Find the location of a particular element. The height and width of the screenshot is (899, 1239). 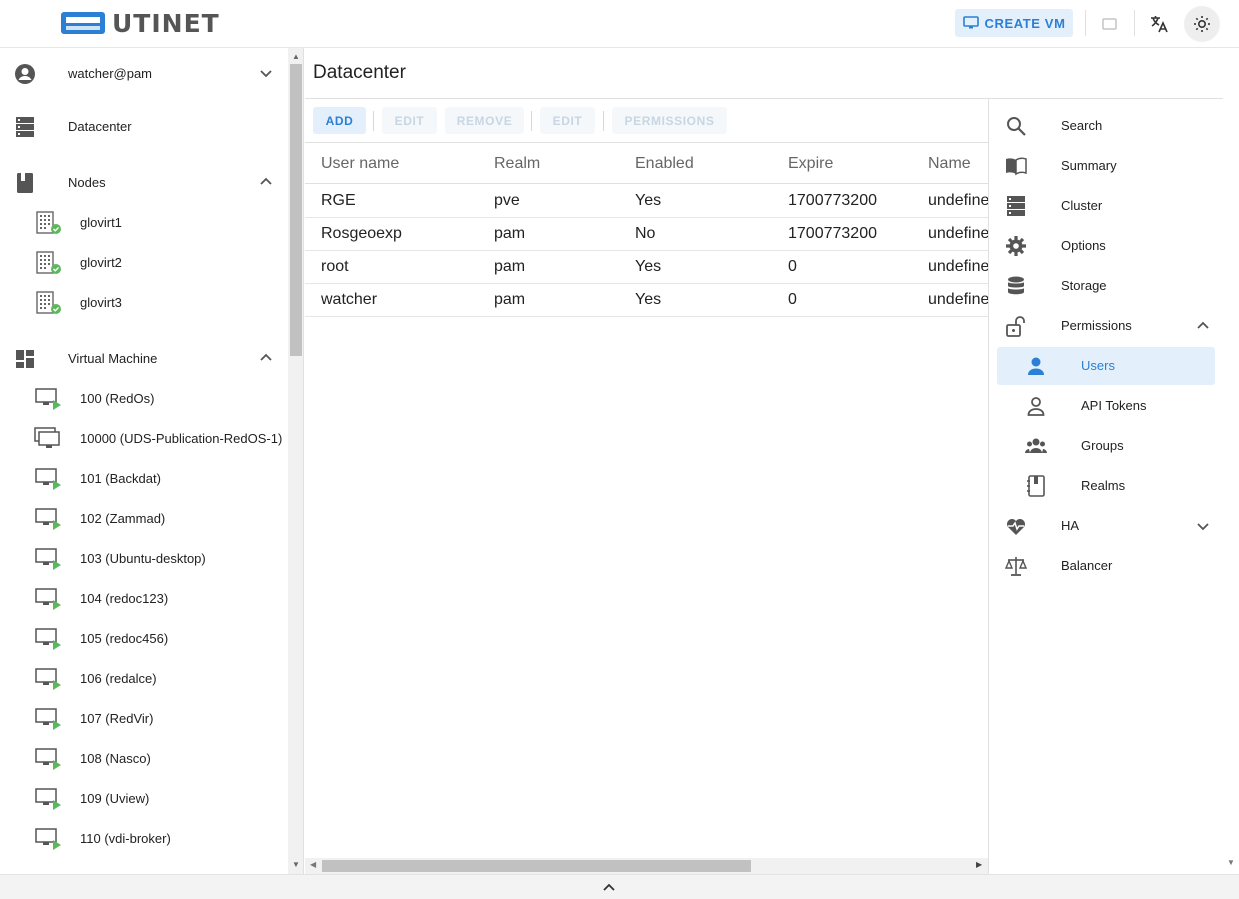

table-row: watcher pam Yes 0 undefined is located at coordinates (646, 300).